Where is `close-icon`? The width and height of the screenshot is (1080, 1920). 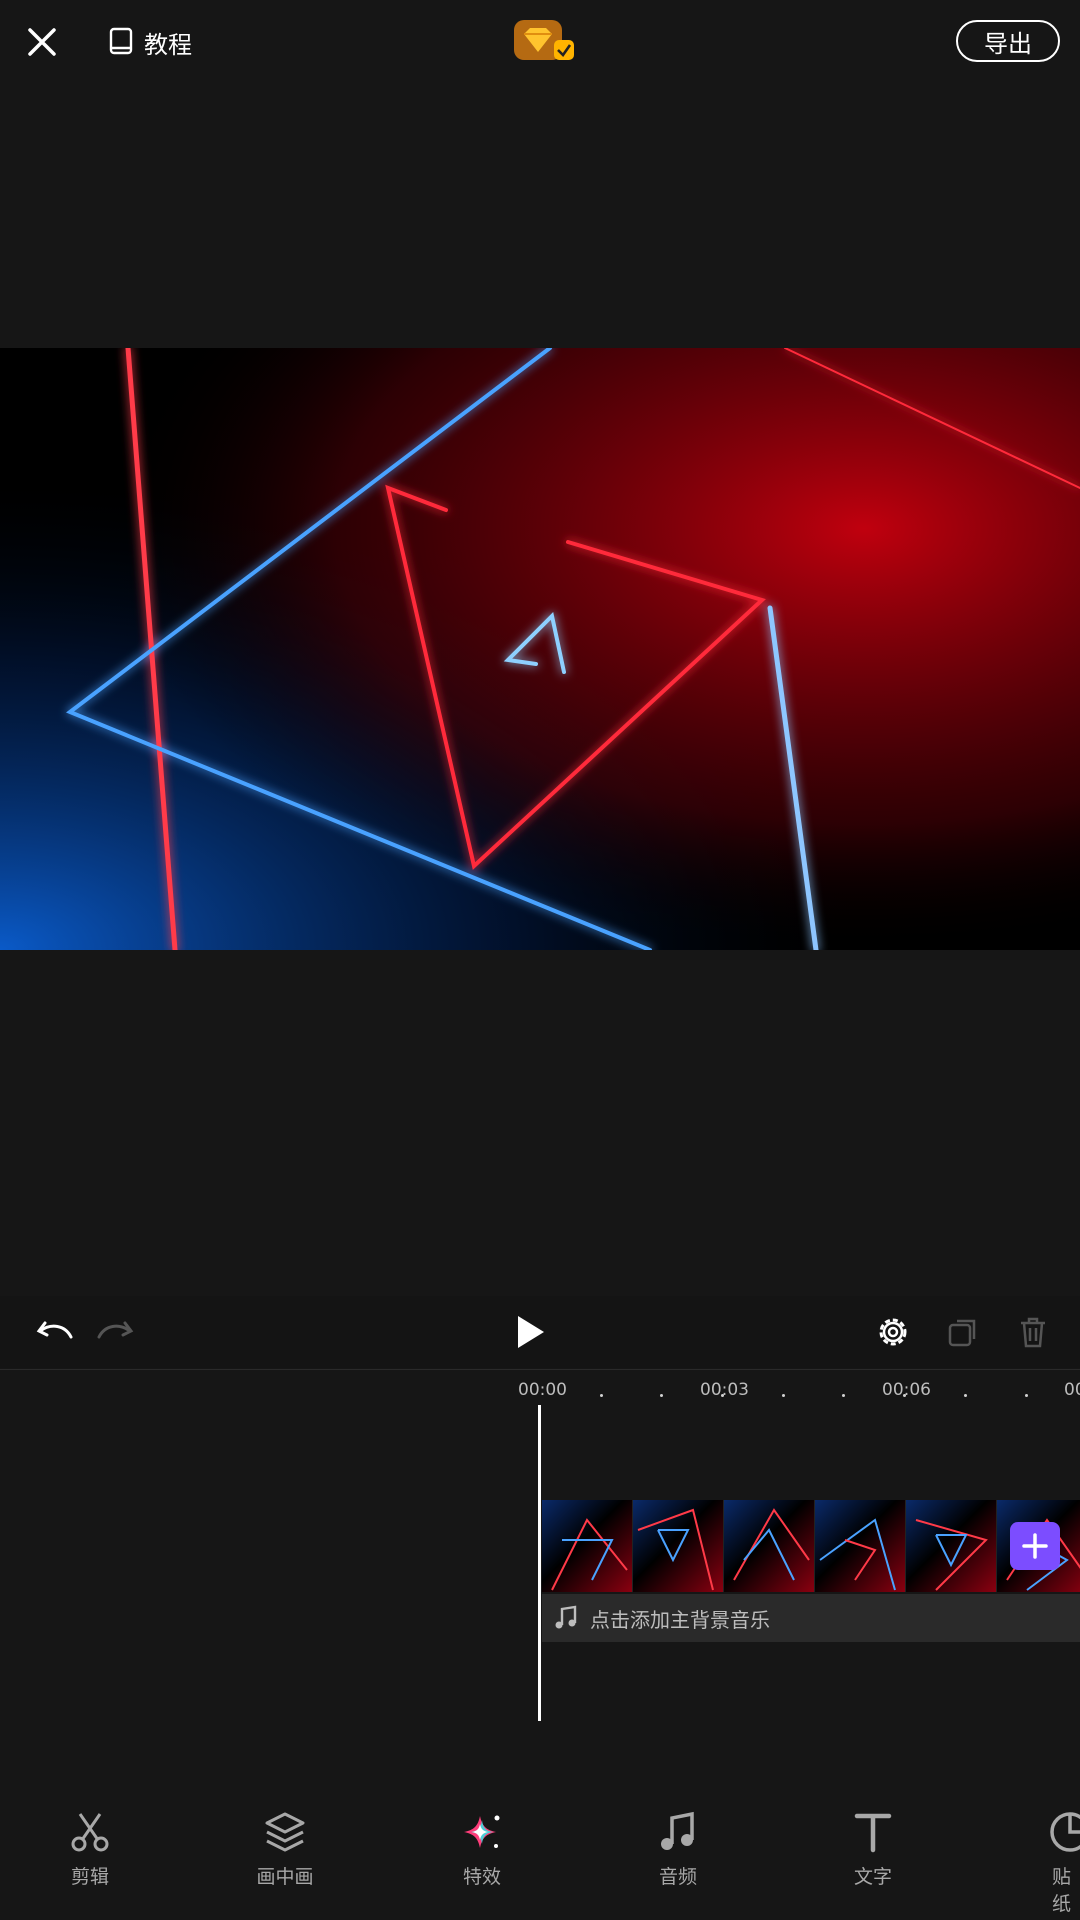
close-icon is located at coordinates (42, 42).